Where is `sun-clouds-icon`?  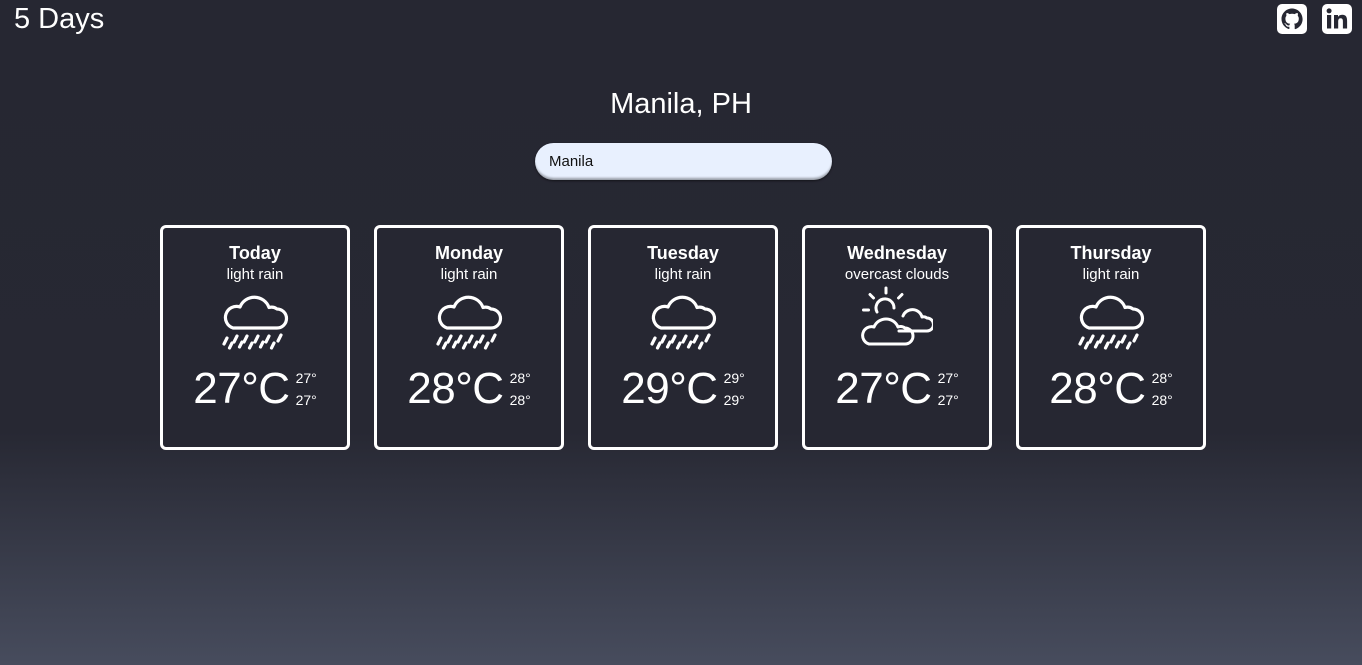 sun-clouds-icon is located at coordinates (897, 320).